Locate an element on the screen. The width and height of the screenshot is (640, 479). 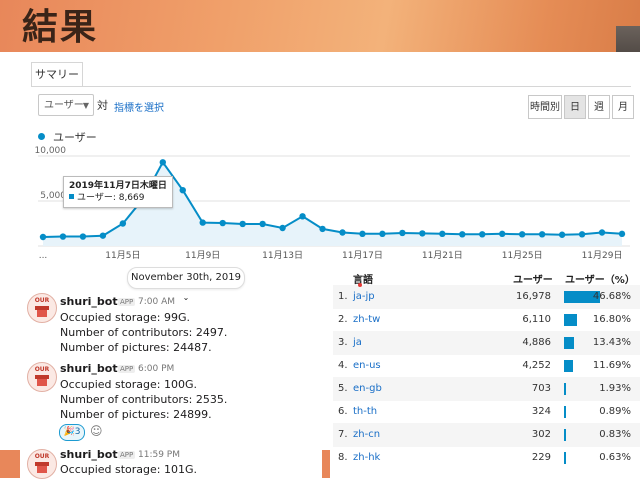
reaction-button: 🎉3 is located at coordinates (72, 432).